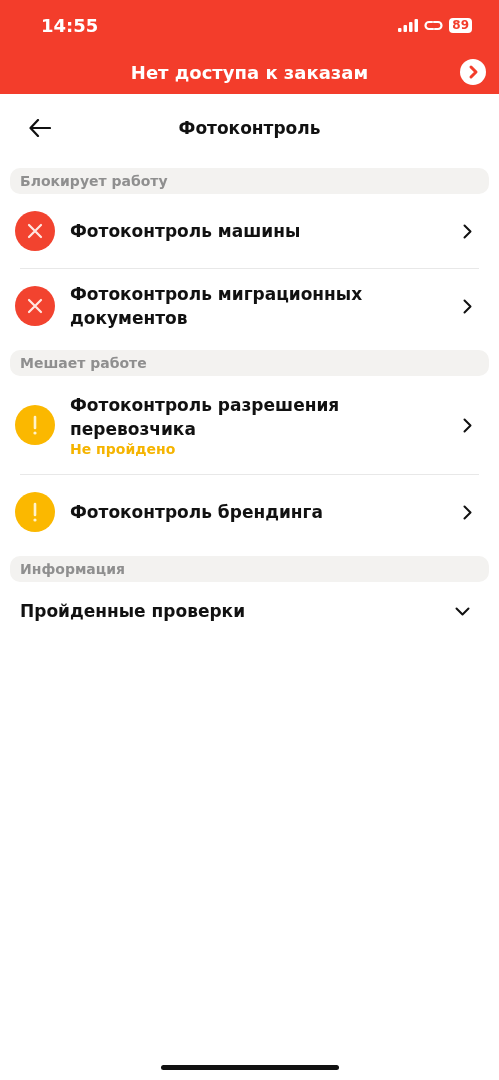  What do you see at coordinates (123, 449) in the screenshot?
I see `check-status: Не пройдено` at bounding box center [123, 449].